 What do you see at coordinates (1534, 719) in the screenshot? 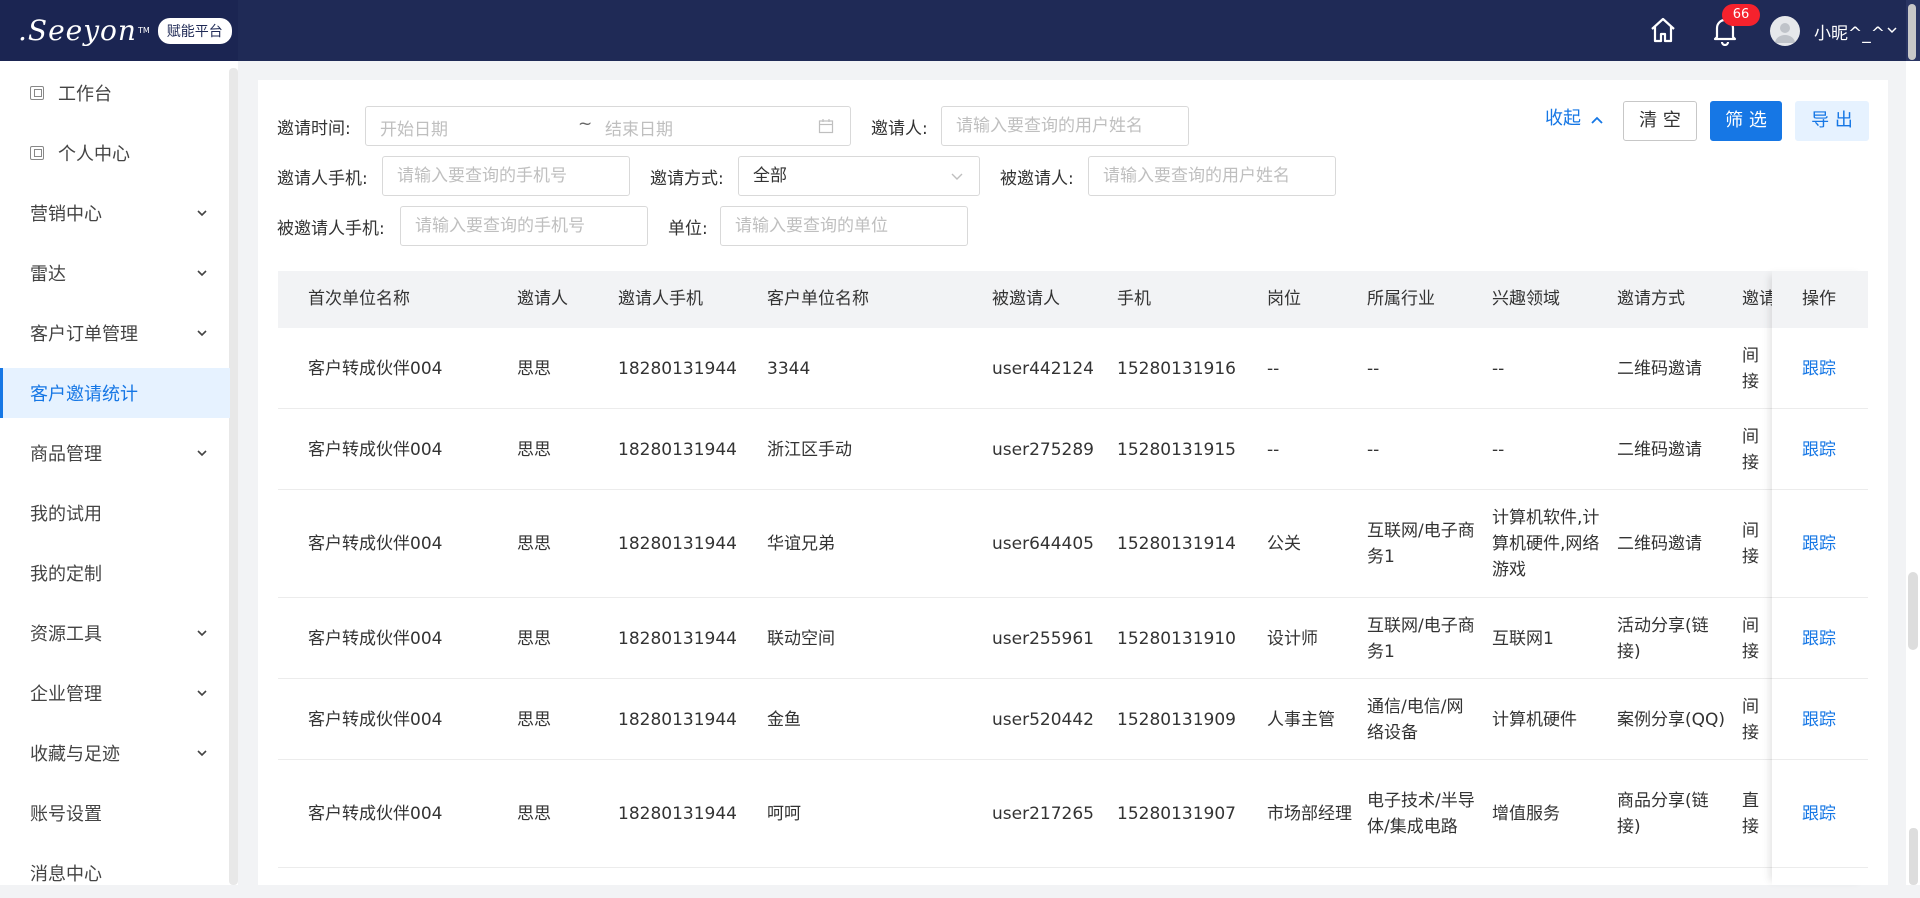
I see `table-cell-interest: 计算机硬件` at bounding box center [1534, 719].